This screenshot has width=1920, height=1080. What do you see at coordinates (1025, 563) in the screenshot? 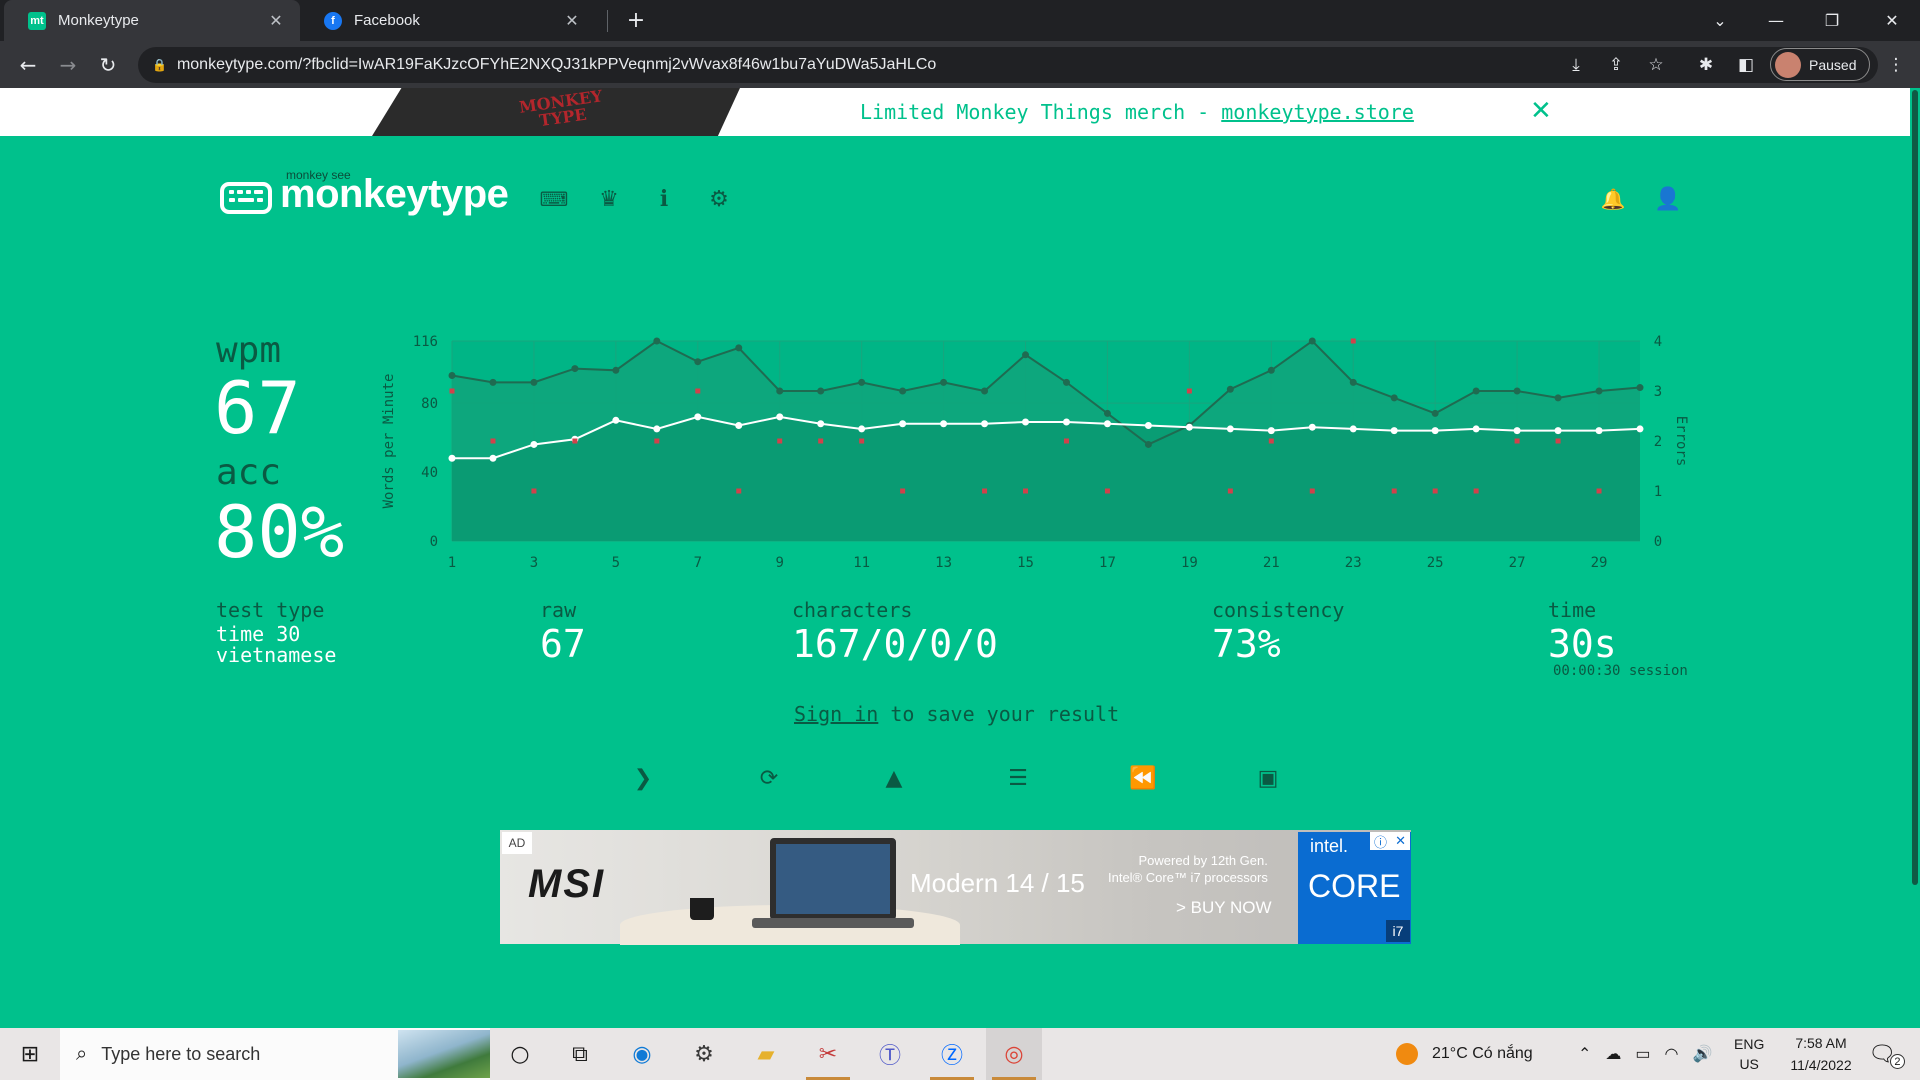
I see `x-tick-label: 15` at bounding box center [1025, 563].